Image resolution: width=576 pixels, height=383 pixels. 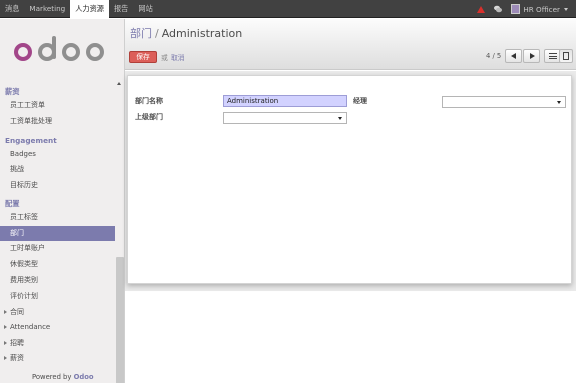 I want to click on sidebar-item-appraisal-plans: 评价计划, so click(x=57, y=296).